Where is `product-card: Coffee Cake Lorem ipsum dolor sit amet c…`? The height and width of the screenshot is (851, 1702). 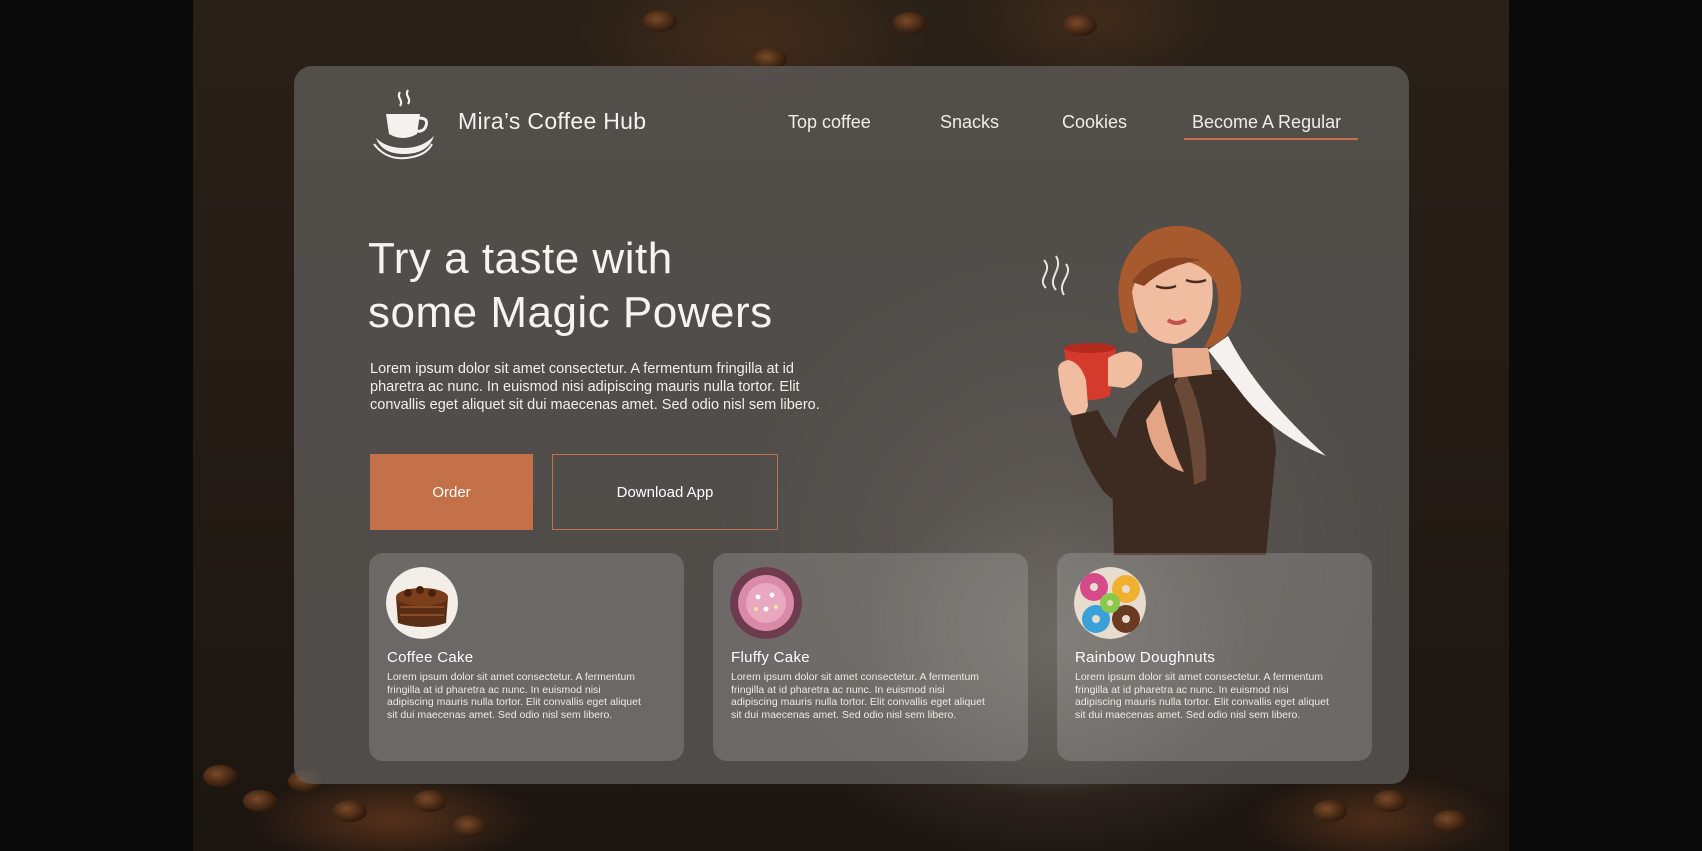 product-card: Coffee Cake Lorem ipsum dolor sit amet c… is located at coordinates (526, 657).